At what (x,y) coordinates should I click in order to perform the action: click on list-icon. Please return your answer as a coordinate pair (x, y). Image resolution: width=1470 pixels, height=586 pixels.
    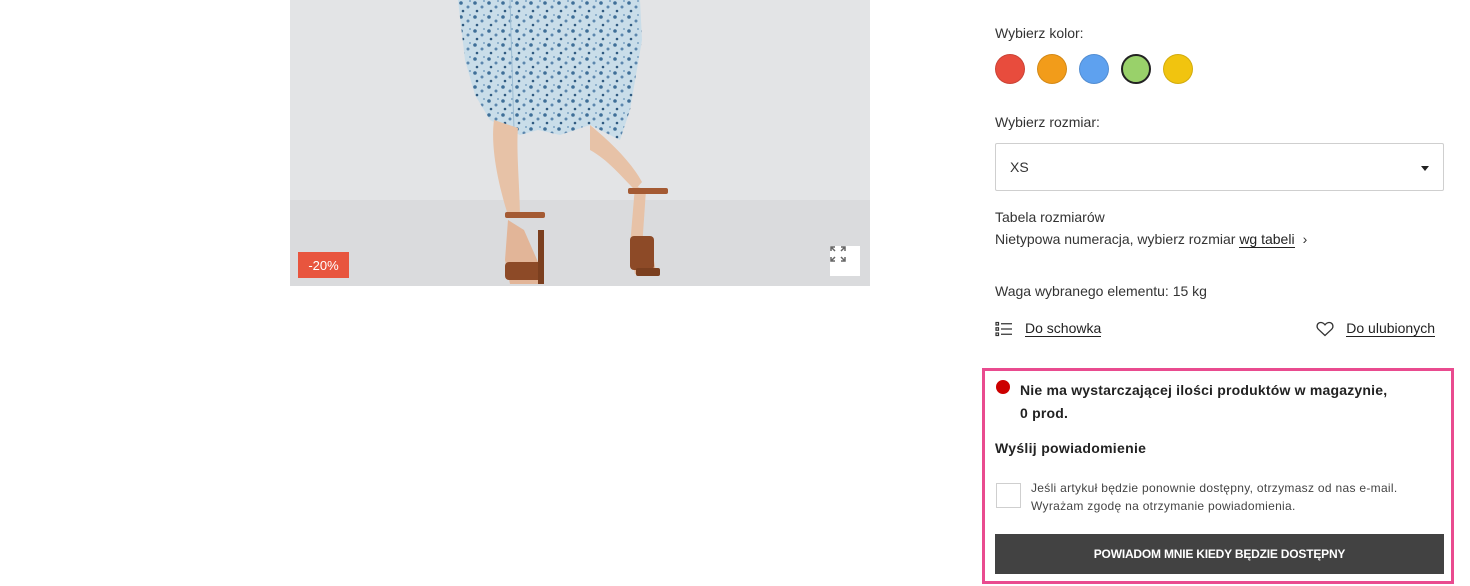
    Looking at the image, I should click on (1003, 328).